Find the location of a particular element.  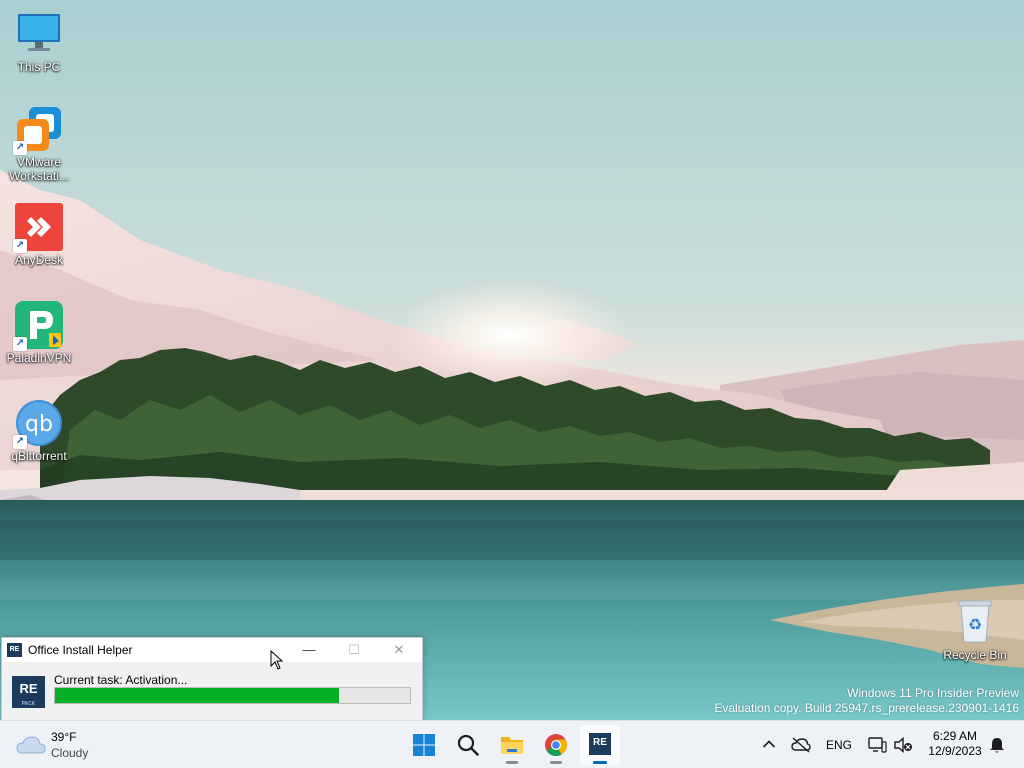

network-button is located at coordinates (877, 745).